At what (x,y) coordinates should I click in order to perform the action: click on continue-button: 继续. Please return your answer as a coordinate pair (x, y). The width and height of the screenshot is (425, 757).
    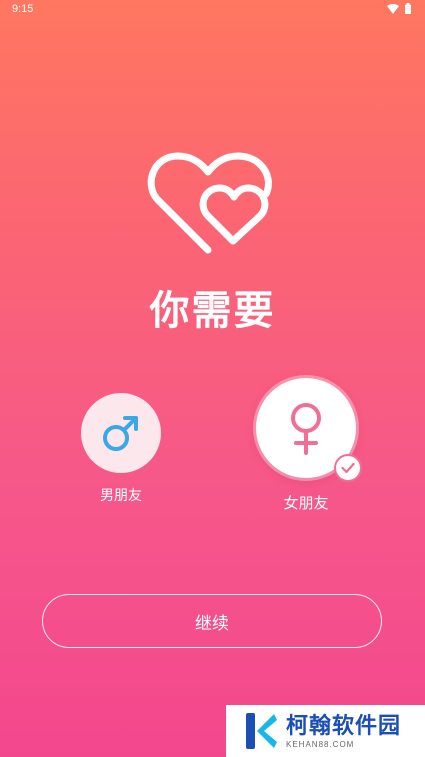
    Looking at the image, I should click on (212, 621).